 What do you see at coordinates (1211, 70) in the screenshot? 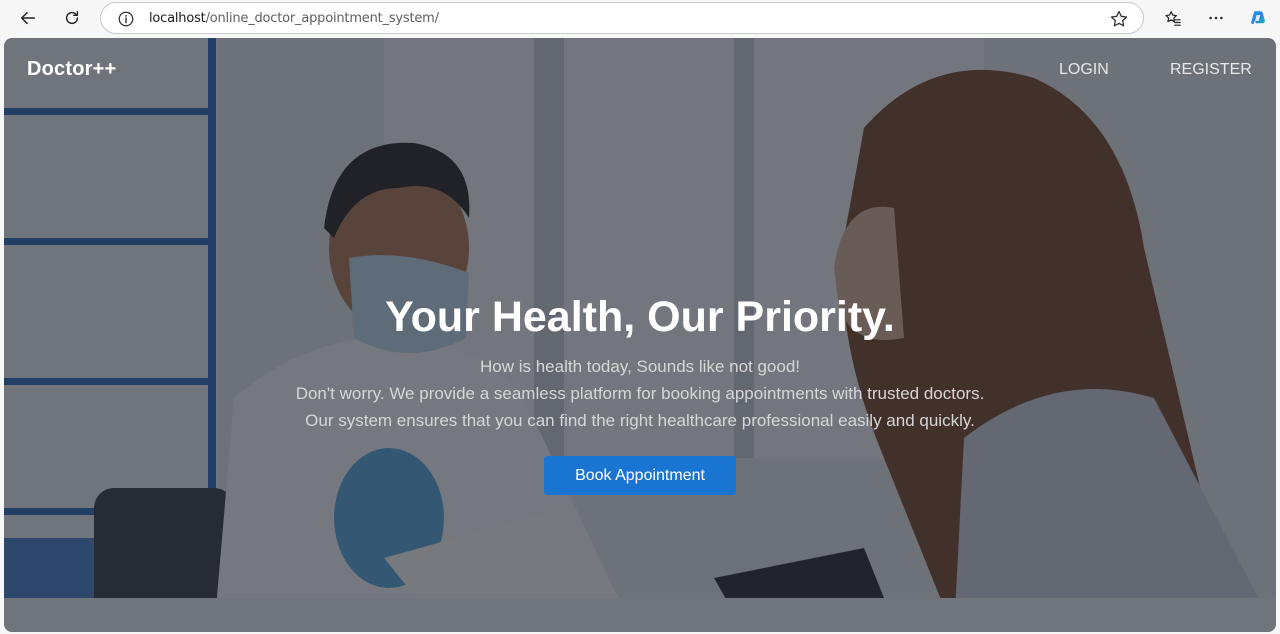
I see `nav-register-link: REGISTER` at bounding box center [1211, 70].